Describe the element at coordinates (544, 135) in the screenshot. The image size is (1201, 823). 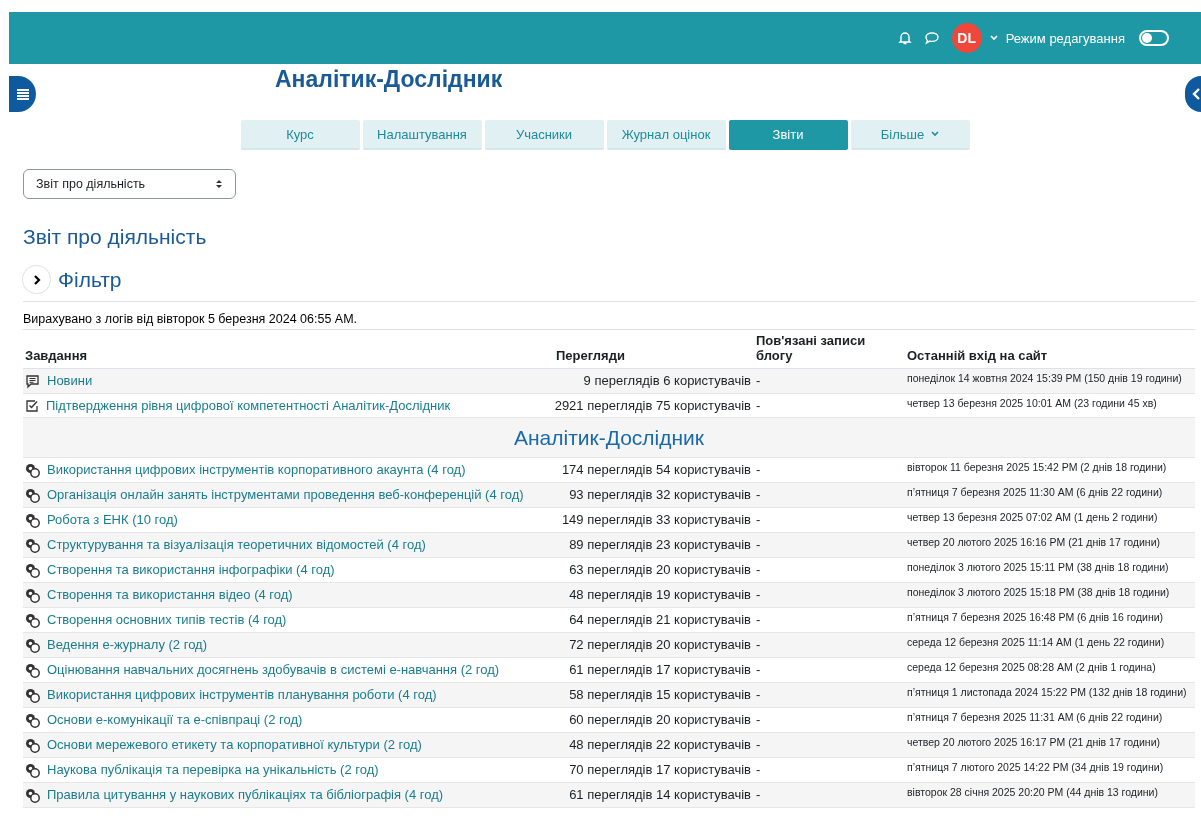
I see `nav-tab: Учасники` at that location.